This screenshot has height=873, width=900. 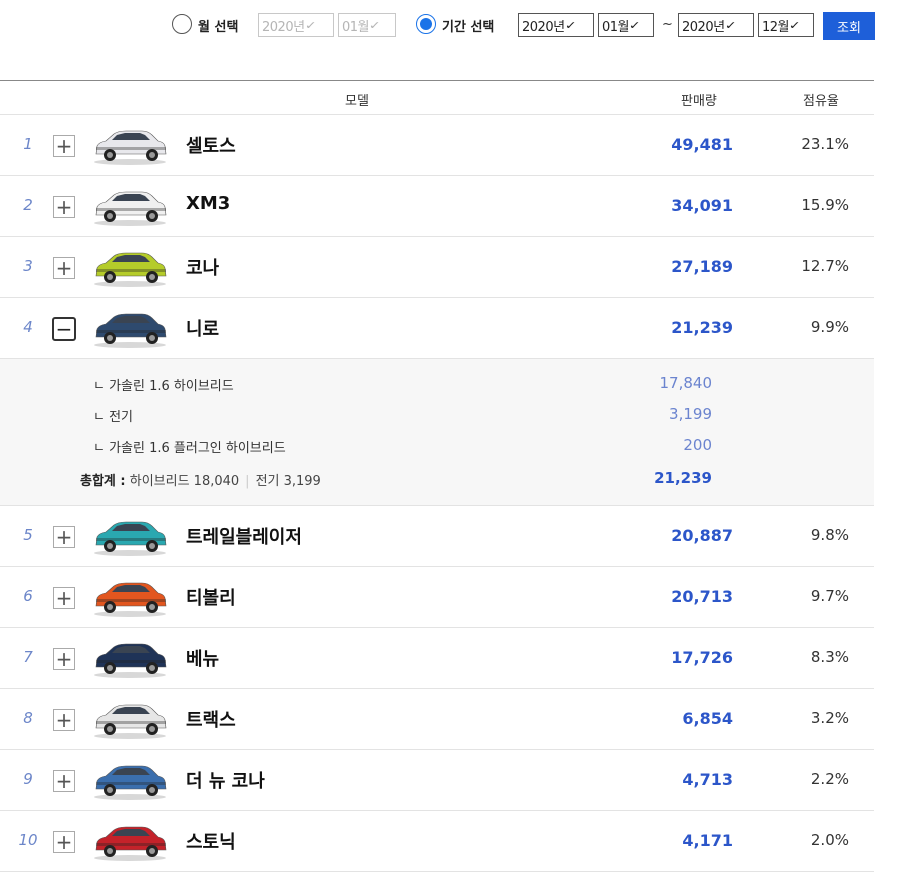 I want to click on detail-summary: 총합계 : 하이브리드 18,040 | 전기 3,199, so click(x=200, y=479).